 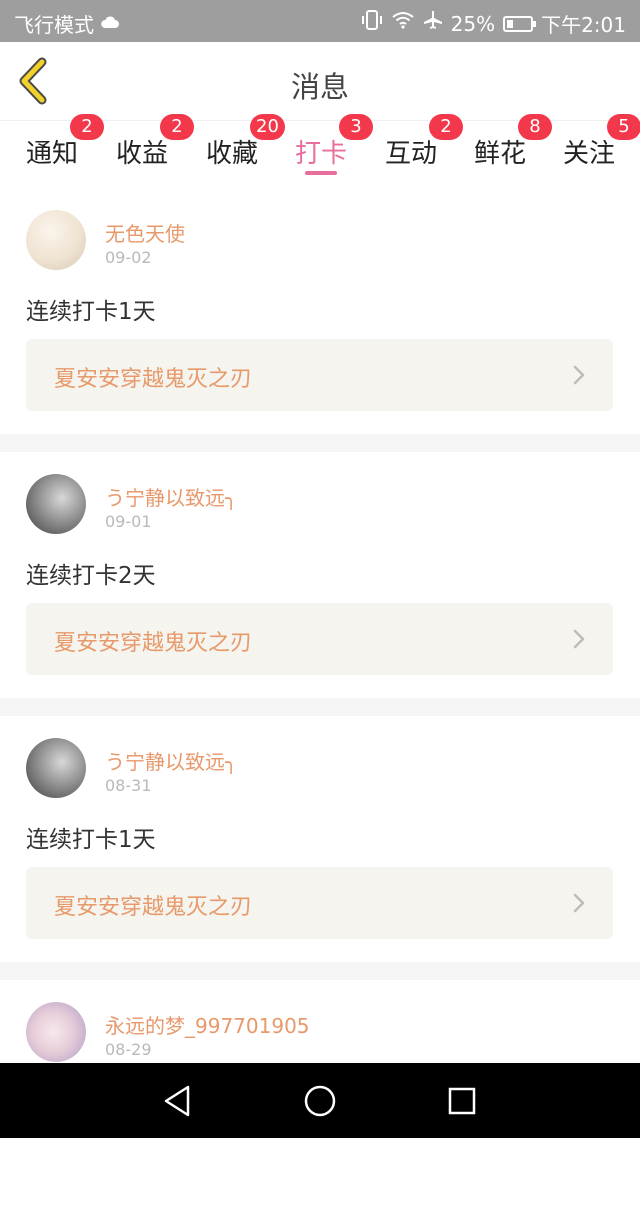 I want to click on battery-percent: 25%, so click(x=473, y=23).